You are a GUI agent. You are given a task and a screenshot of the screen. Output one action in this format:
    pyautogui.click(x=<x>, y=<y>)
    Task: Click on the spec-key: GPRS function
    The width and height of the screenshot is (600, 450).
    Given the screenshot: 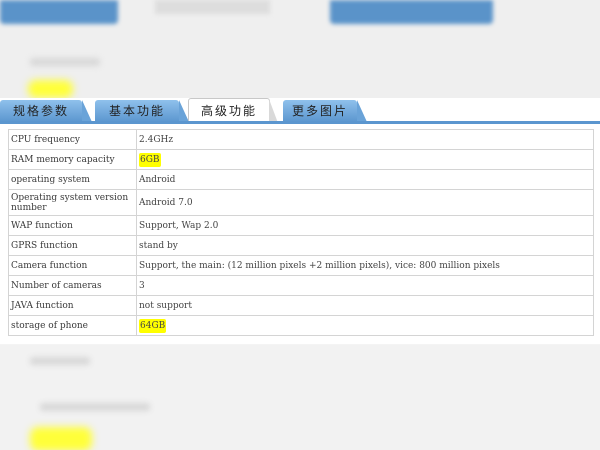 What is the action you would take?
    pyautogui.click(x=72, y=245)
    